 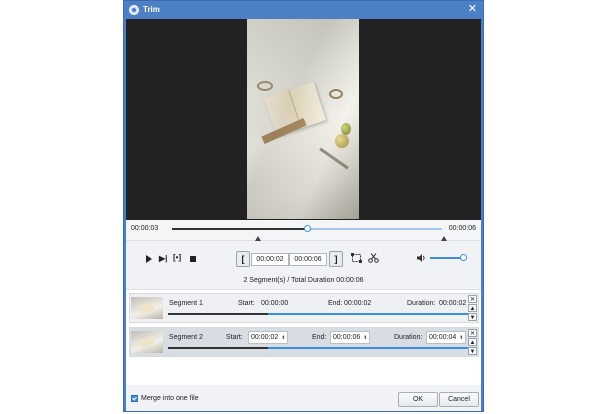 What do you see at coordinates (444, 238) in the screenshot?
I see `end-marker-icon` at bounding box center [444, 238].